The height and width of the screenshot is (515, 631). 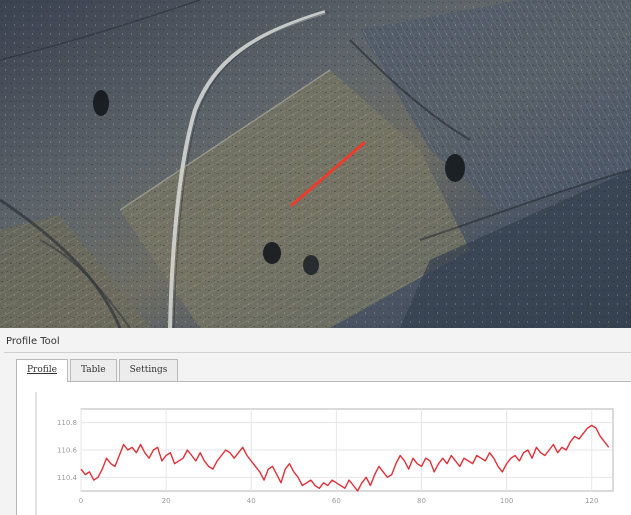 I want to click on tab-settings: Settings, so click(x=148, y=370).